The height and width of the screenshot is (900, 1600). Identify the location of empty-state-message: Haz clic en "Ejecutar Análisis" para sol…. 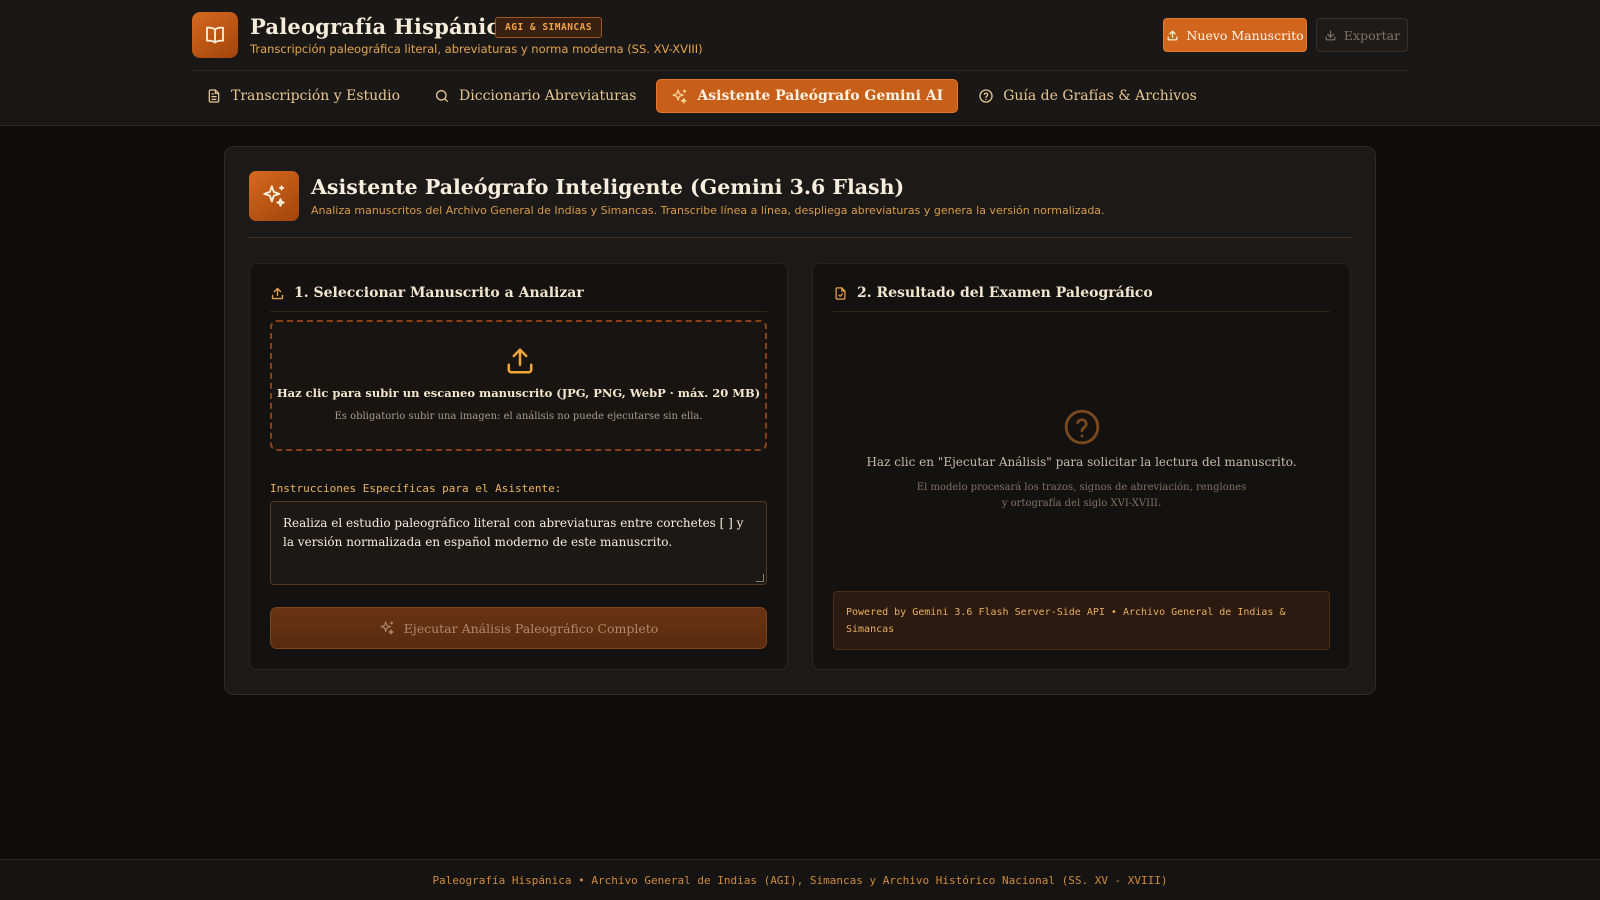
(1081, 462).